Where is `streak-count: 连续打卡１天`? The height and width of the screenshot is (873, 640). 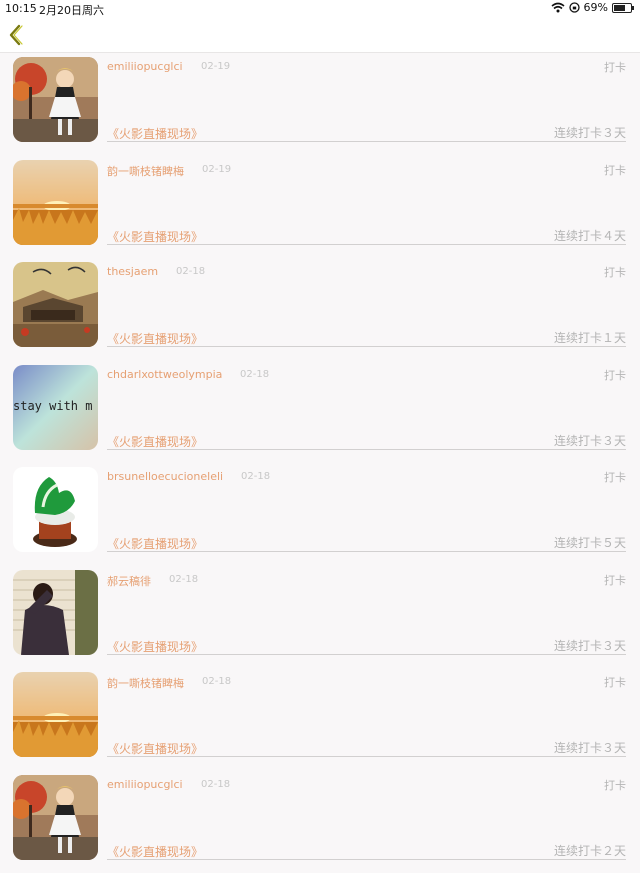
streak-count: 连续打卡１天 is located at coordinates (590, 337).